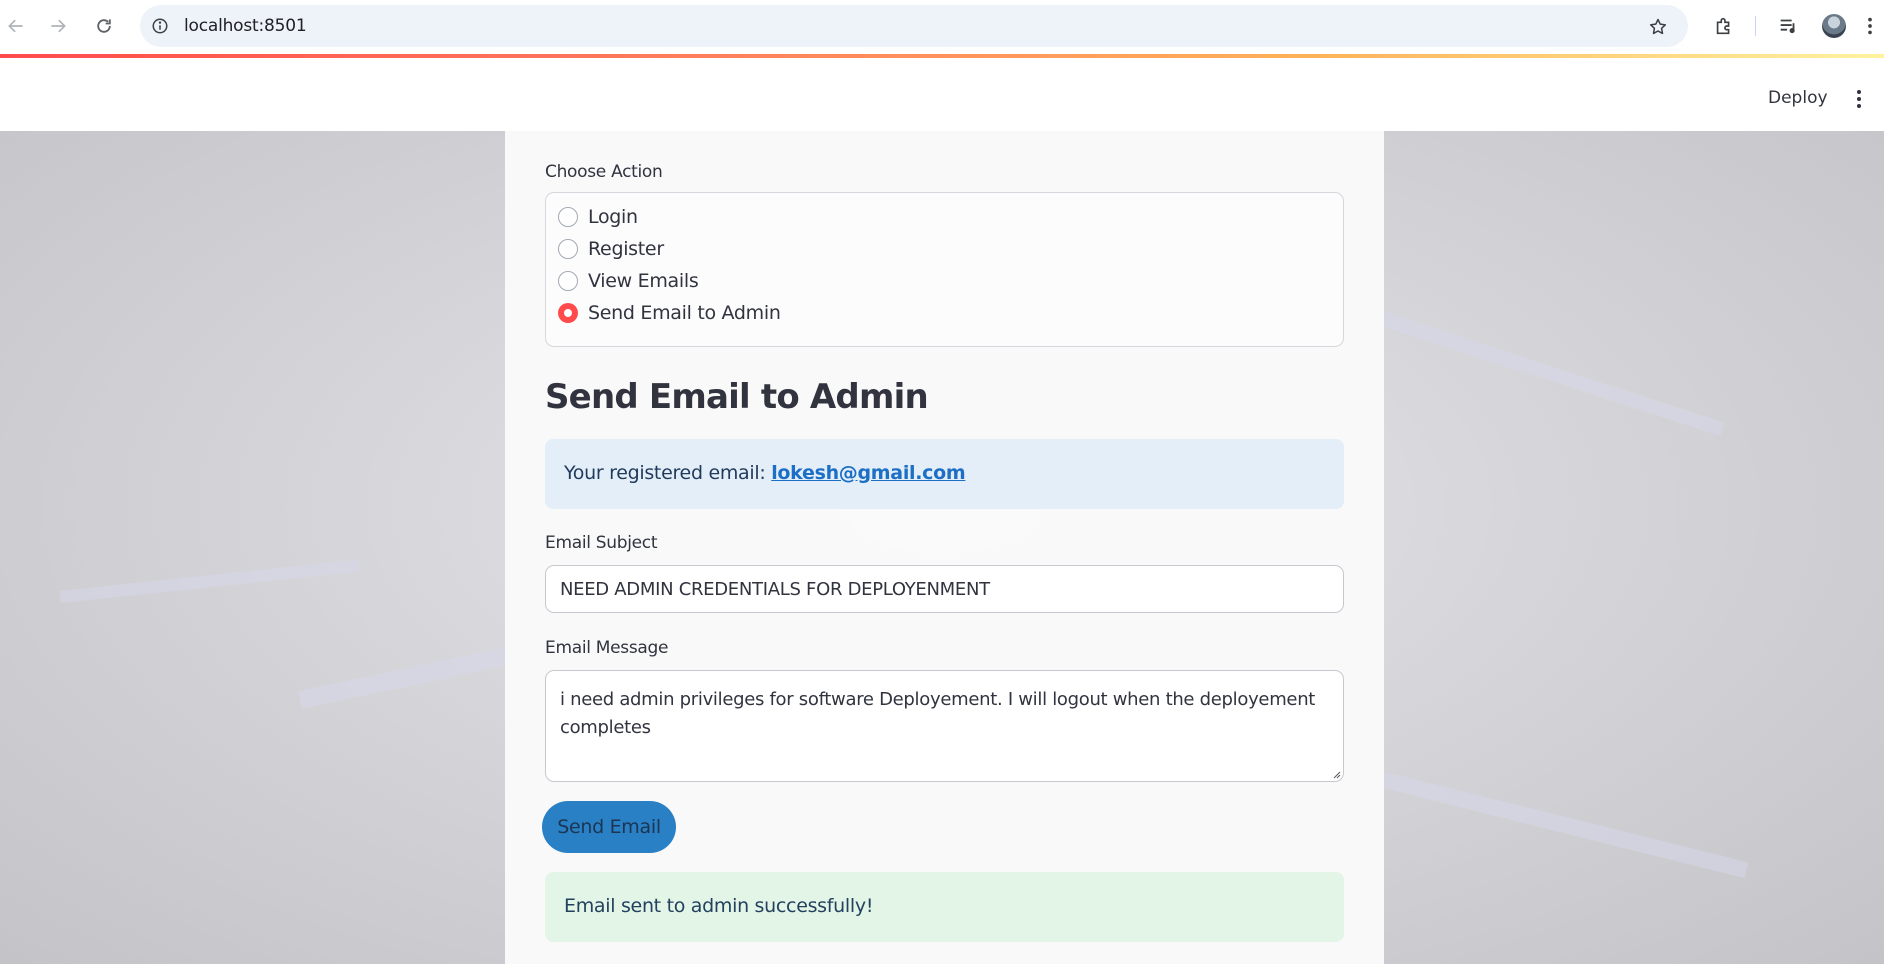 This screenshot has width=1884, height=964. What do you see at coordinates (944, 907) in the screenshot?
I see `success-alert: Email sent to admin successfully!` at bounding box center [944, 907].